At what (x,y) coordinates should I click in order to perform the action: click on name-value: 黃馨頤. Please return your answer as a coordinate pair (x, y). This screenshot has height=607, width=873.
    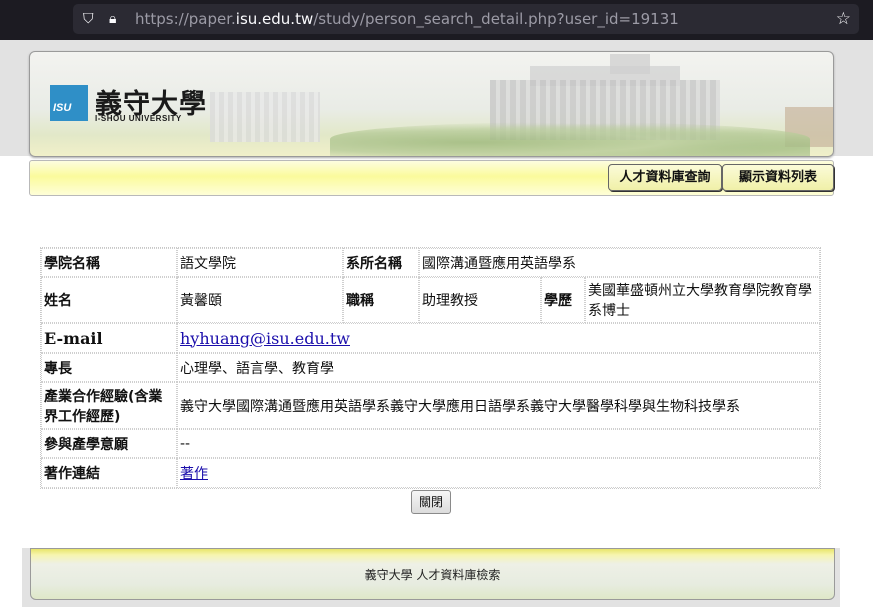
    Looking at the image, I should click on (260, 300).